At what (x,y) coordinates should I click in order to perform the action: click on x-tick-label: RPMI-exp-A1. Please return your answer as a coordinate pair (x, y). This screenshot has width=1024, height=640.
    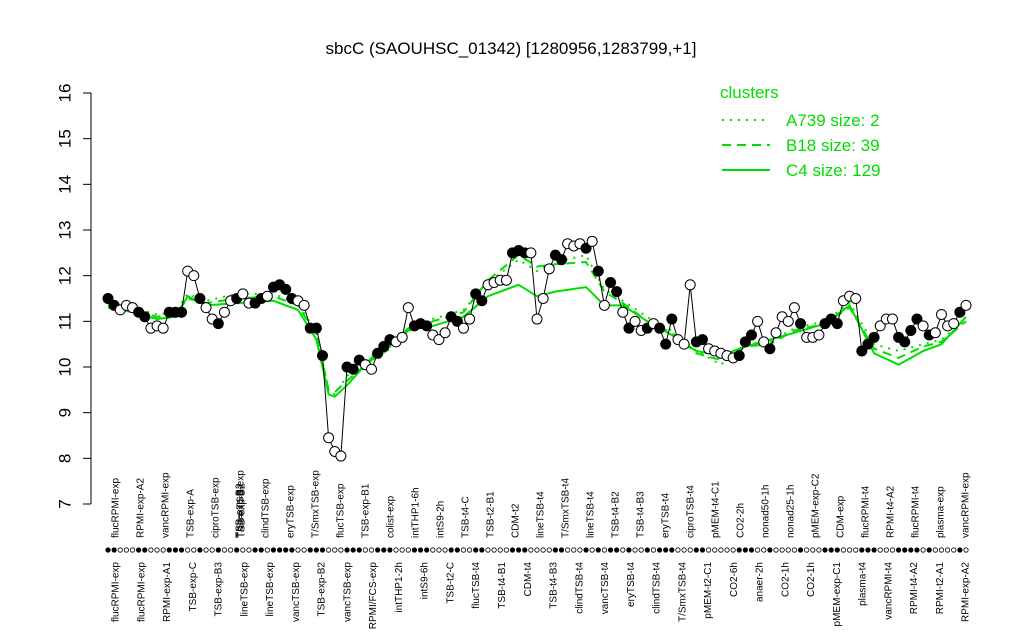
    Looking at the image, I should click on (167, 592).